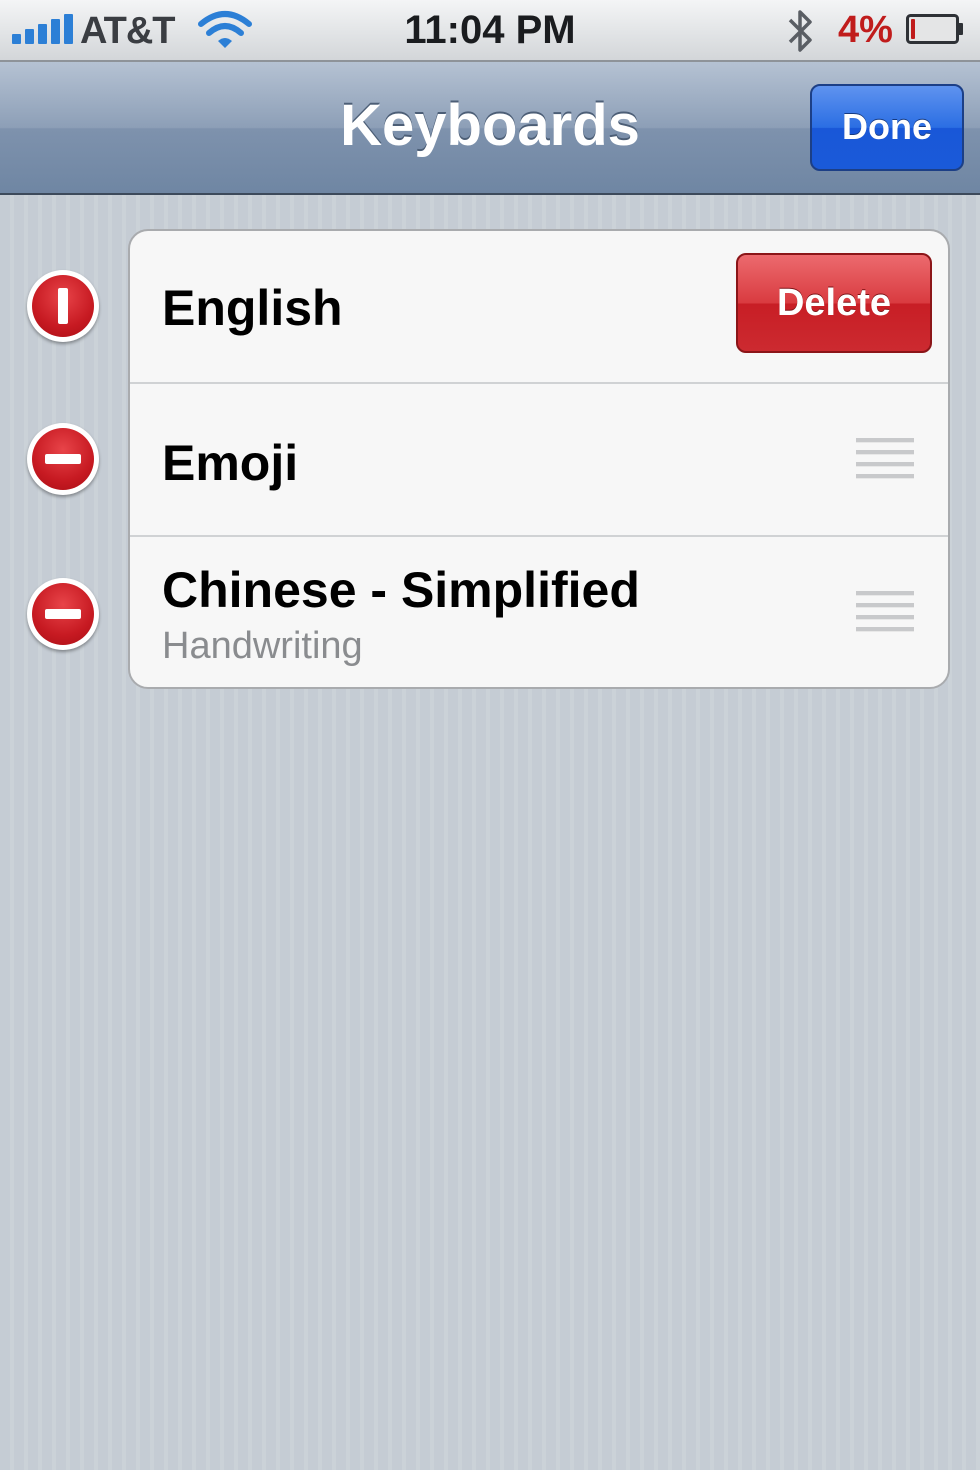 This screenshot has width=980, height=1470. I want to click on list-item: English Delete, so click(539, 307).